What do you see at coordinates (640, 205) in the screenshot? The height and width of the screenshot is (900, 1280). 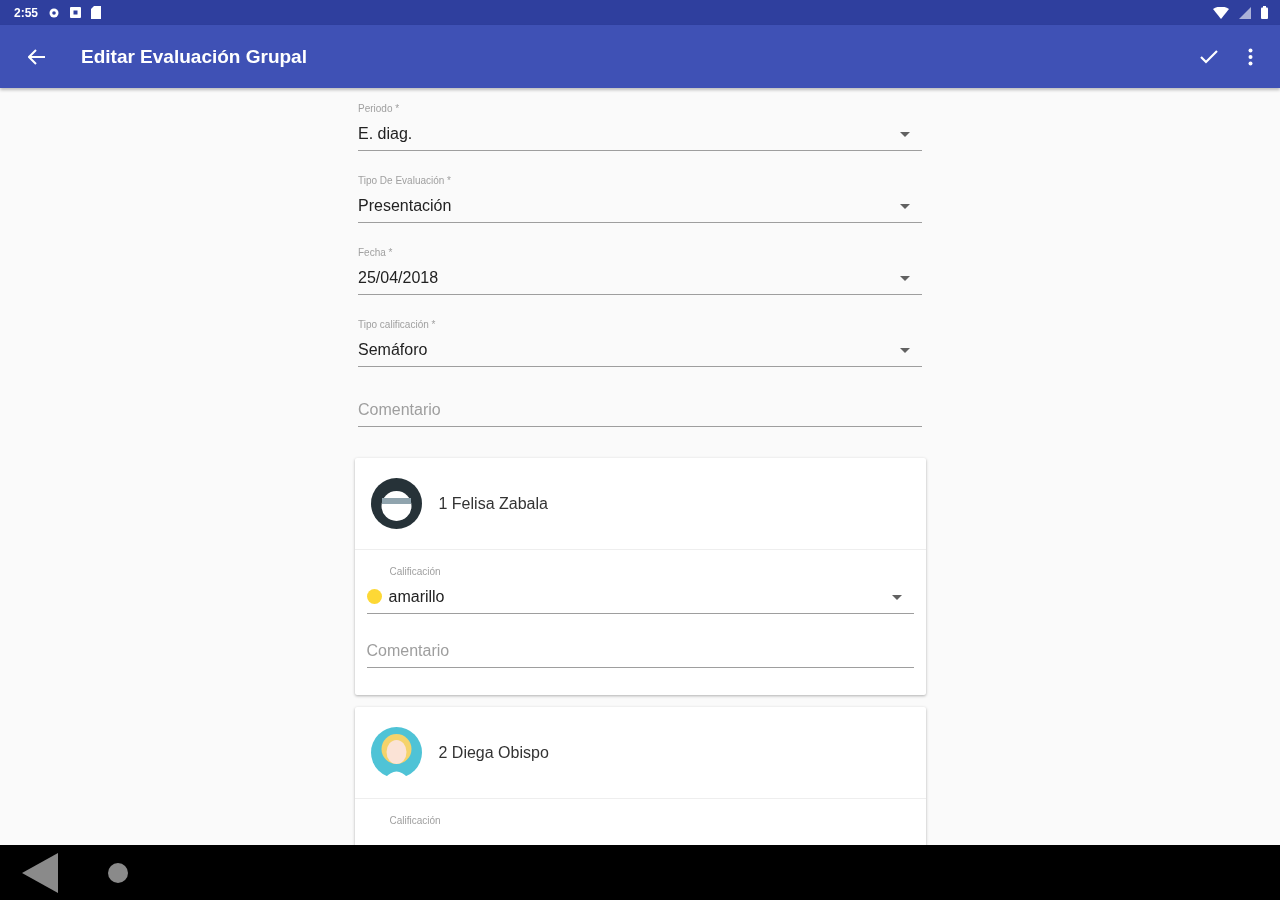 I see `dropdown-field: Presentación` at bounding box center [640, 205].